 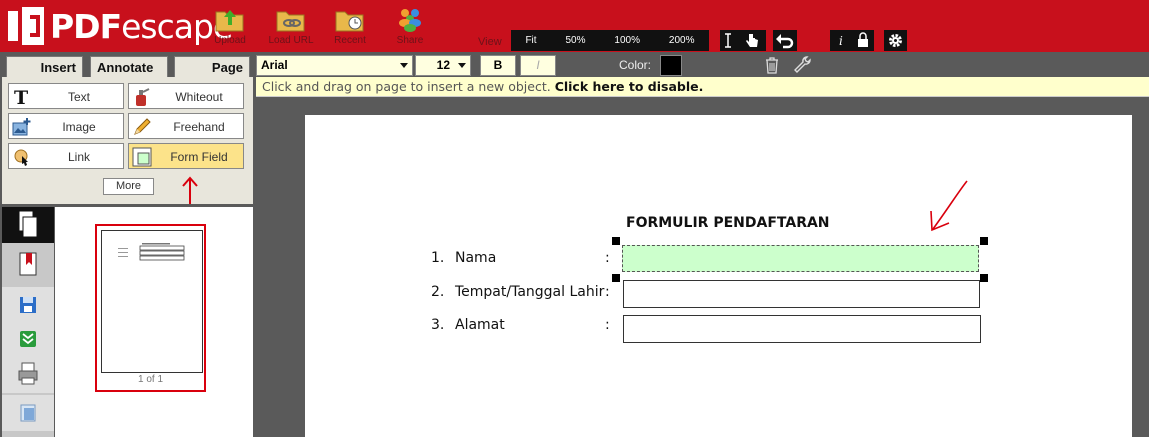 I want to click on pdf-document-icon, so click(x=28, y=264).